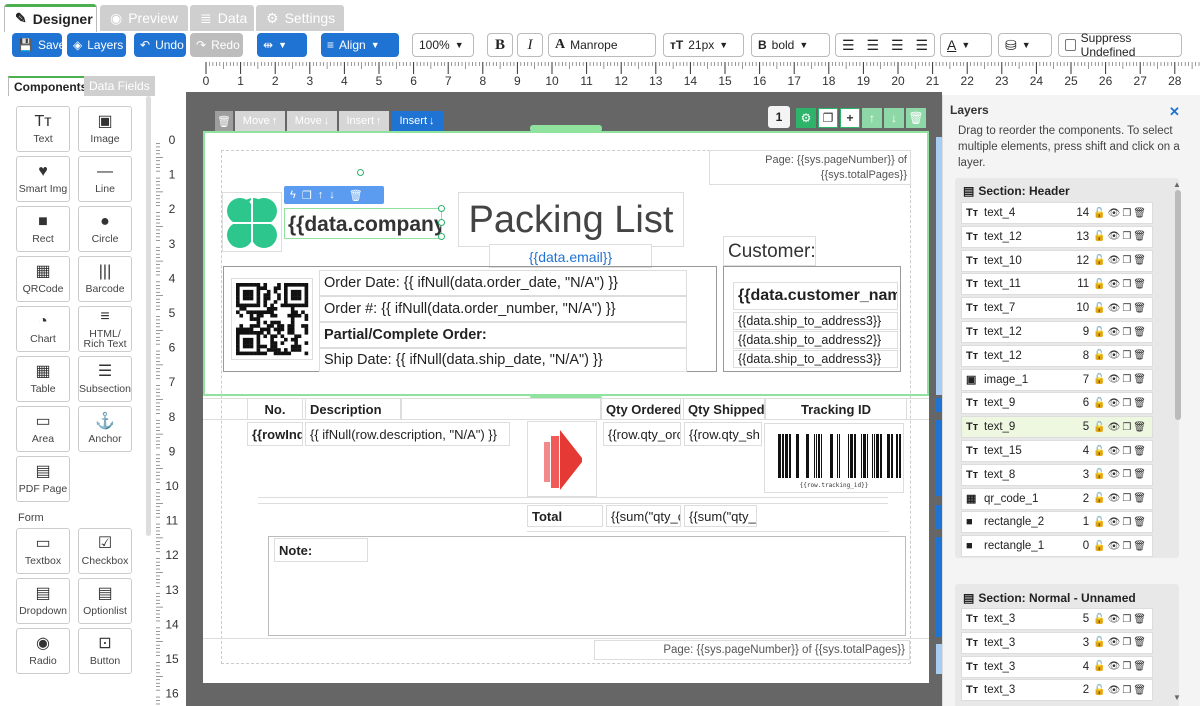 Image resolution: width=1200 pixels, height=706 pixels. What do you see at coordinates (1057, 403) in the screenshot?
I see `layer-item: Tт text_9 6 🔓👁❐🗑` at bounding box center [1057, 403].